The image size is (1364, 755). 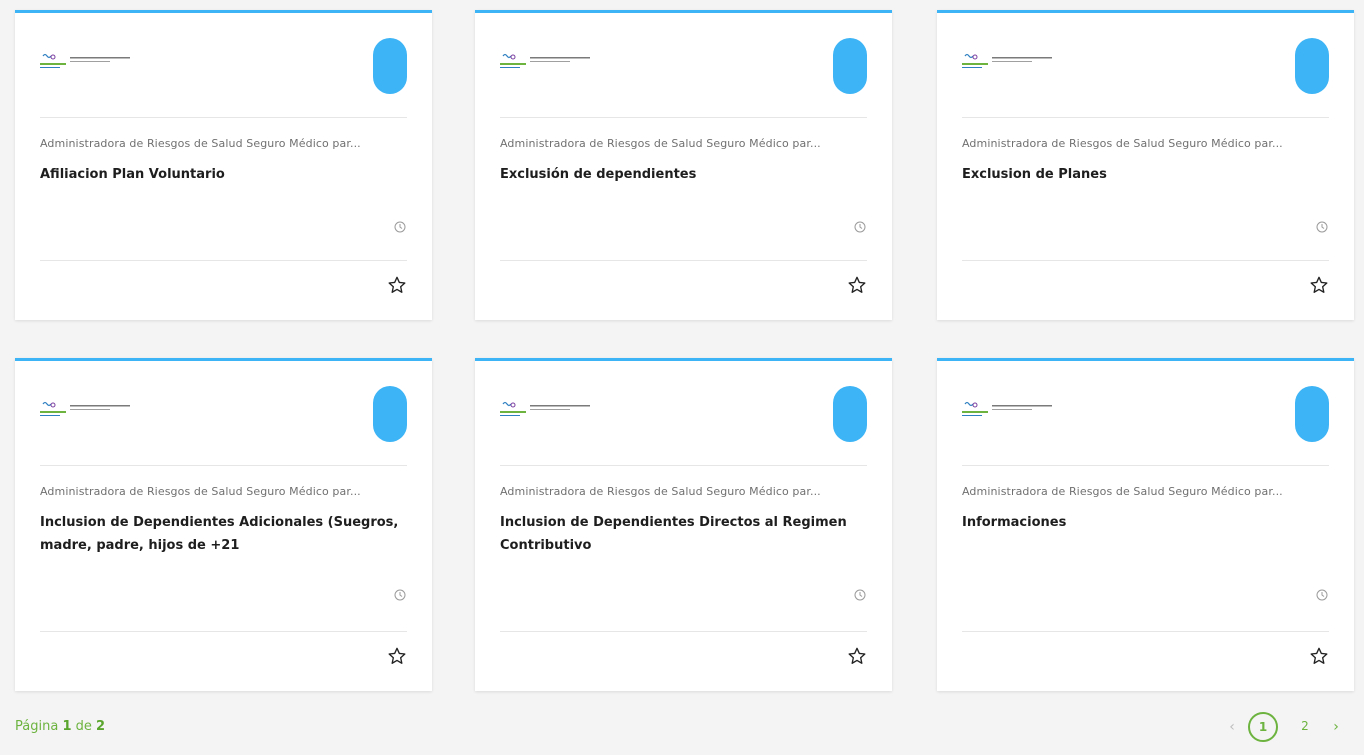 What do you see at coordinates (683, 174) in the screenshot?
I see `card-title: Exclusión de dependientes` at bounding box center [683, 174].